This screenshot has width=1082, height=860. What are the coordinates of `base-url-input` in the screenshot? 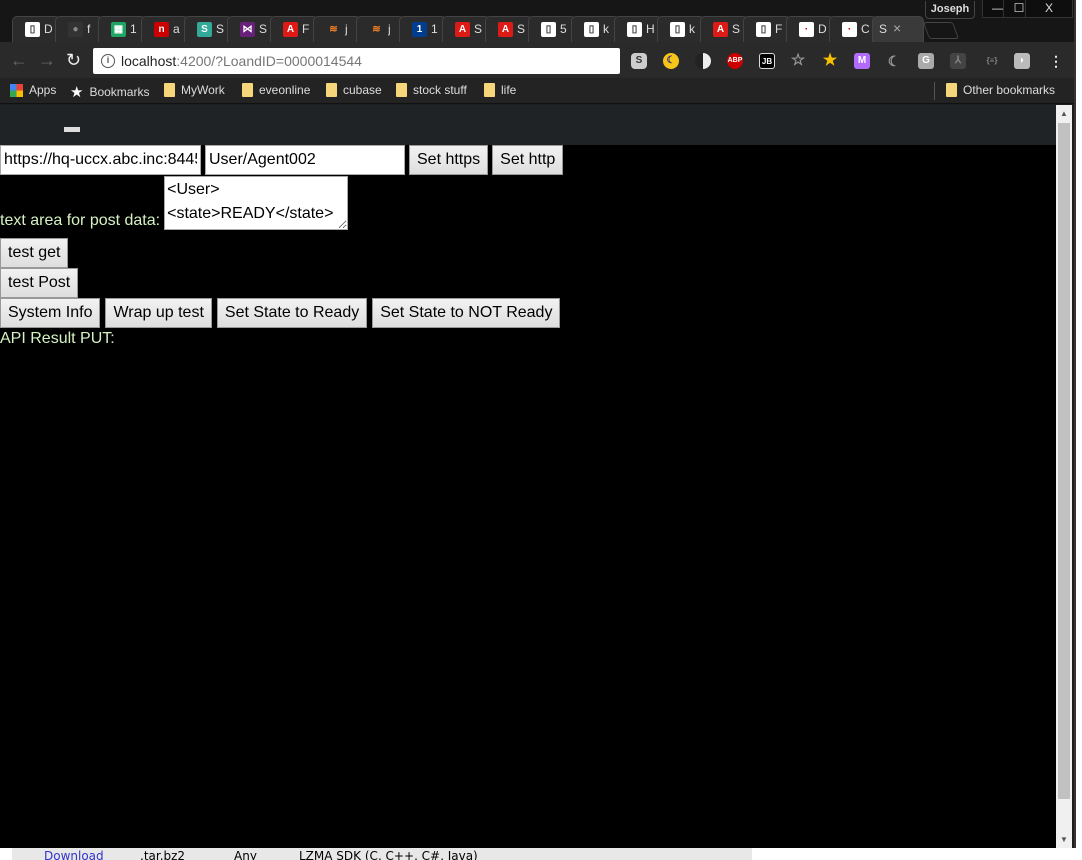 It's located at (100, 160).